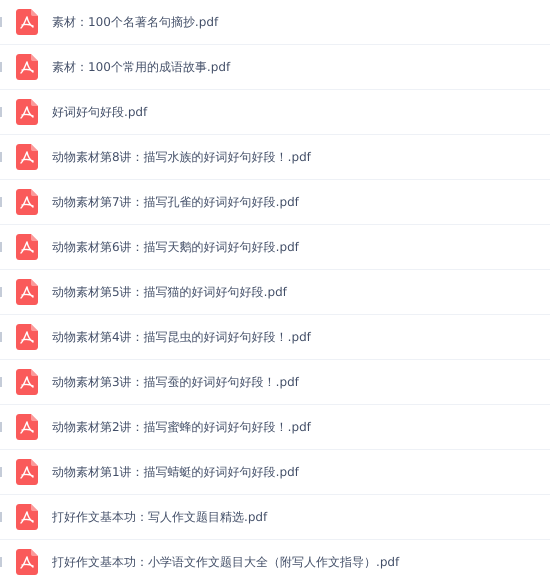 The height and width of the screenshot is (576, 550). What do you see at coordinates (100, 112) in the screenshot?
I see `file-name: 好词好句好段.pdf` at bounding box center [100, 112].